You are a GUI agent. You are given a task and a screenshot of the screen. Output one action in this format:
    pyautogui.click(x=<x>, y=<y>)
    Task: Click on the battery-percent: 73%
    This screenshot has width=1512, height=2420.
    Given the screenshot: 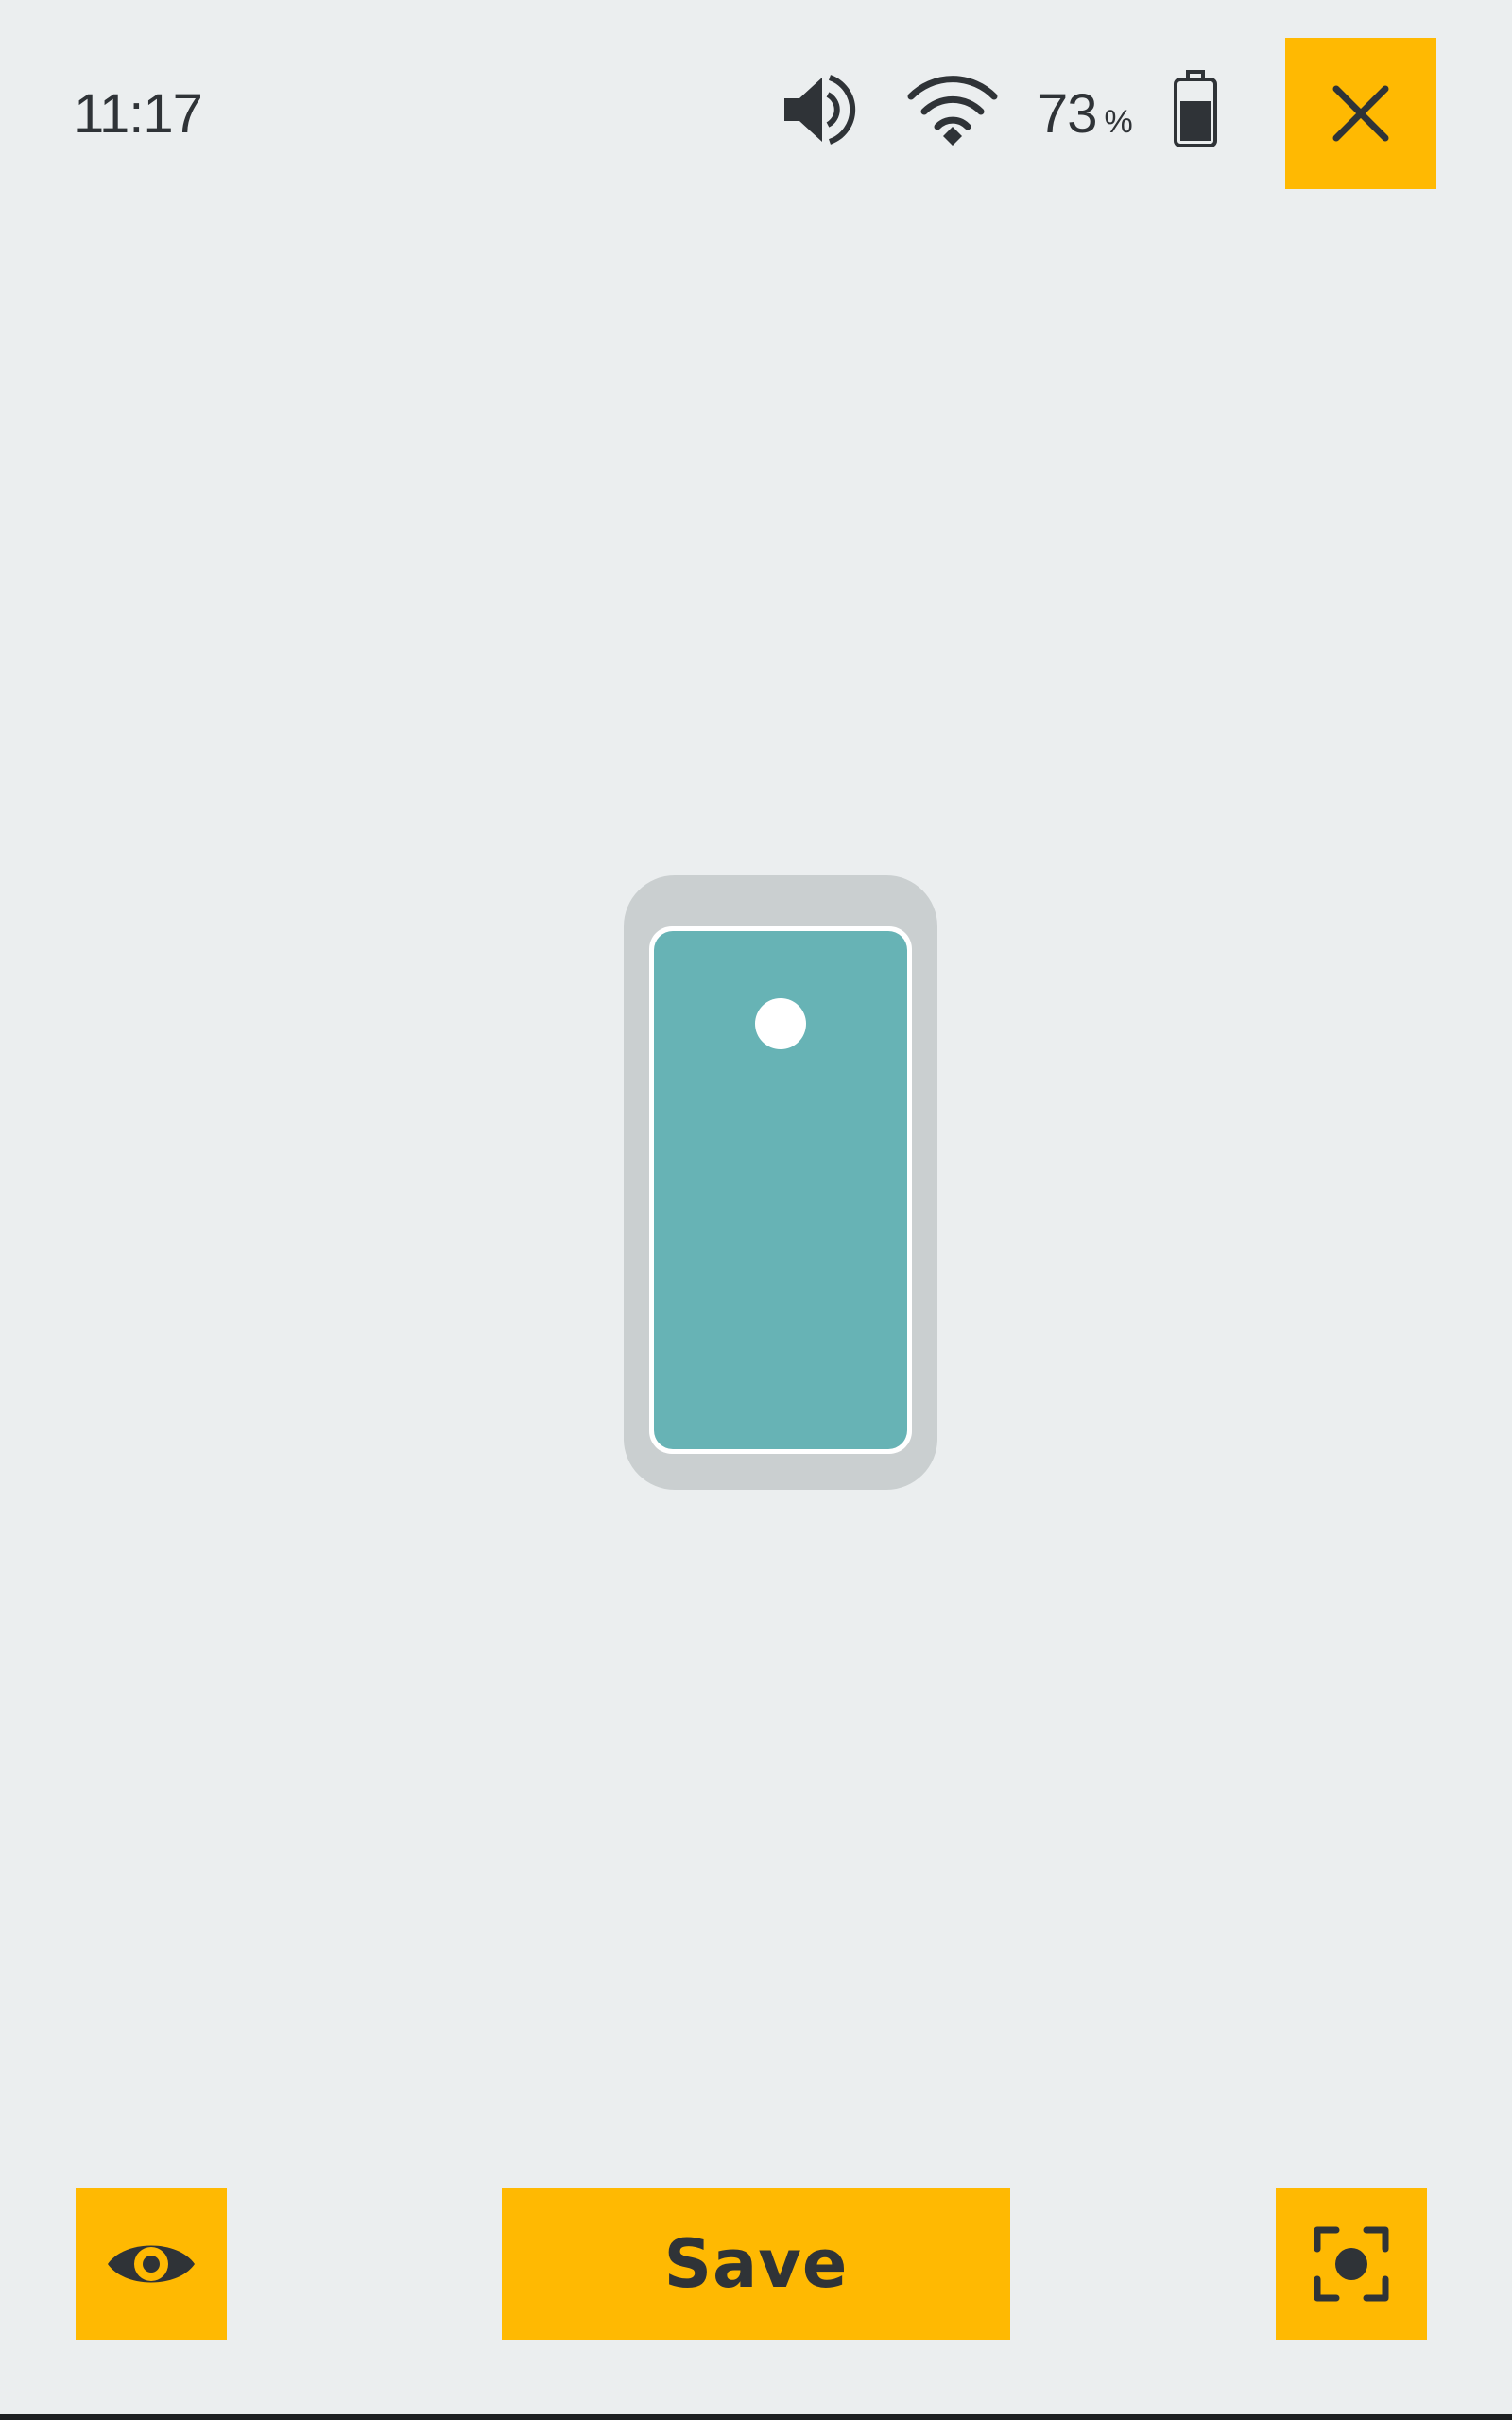 What is the action you would take?
    pyautogui.click(x=1085, y=114)
    